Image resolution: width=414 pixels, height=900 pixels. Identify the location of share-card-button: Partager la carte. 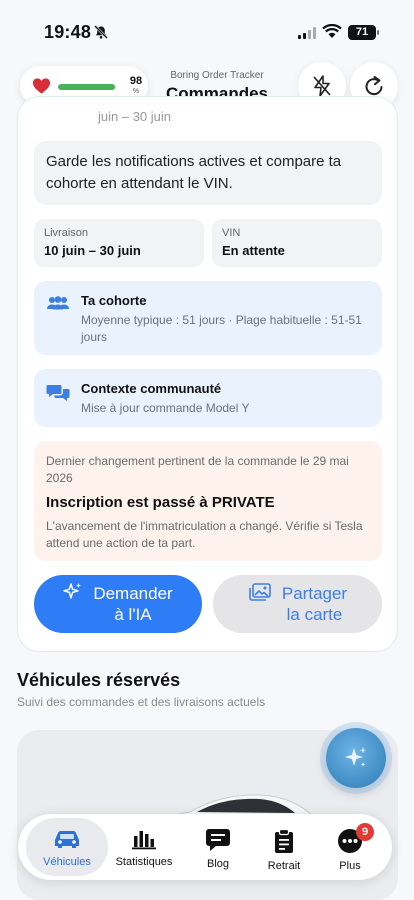
(297, 604).